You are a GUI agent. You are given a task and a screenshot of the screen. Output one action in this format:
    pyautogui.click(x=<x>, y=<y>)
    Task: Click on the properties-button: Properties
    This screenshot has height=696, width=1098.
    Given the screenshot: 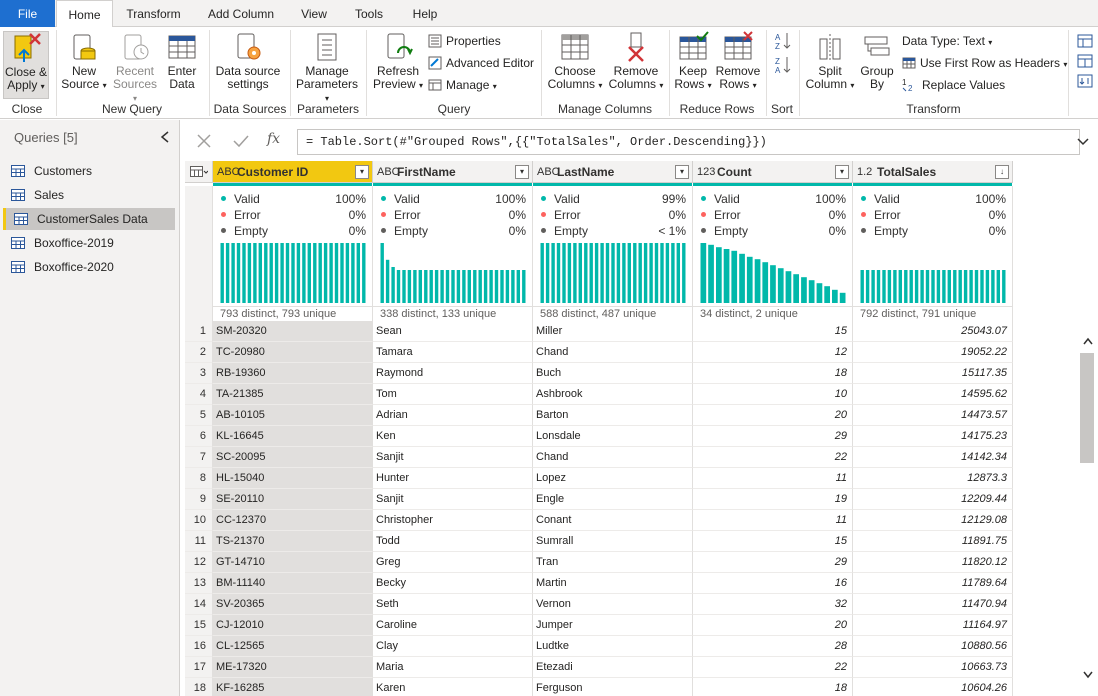 What is the action you would take?
    pyautogui.click(x=464, y=41)
    